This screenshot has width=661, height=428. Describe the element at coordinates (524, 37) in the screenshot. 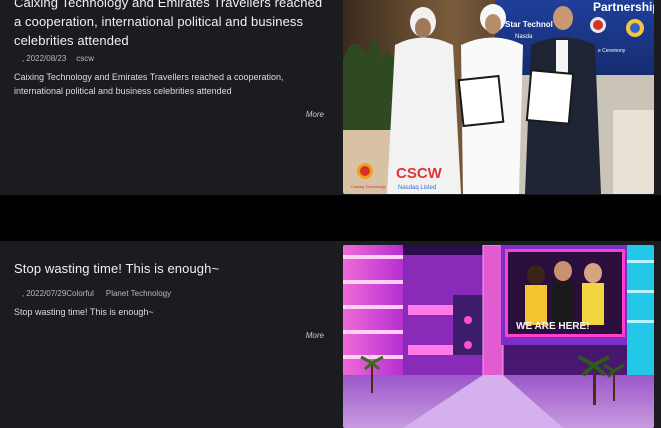

I see `svg-text: Nasda` at that location.